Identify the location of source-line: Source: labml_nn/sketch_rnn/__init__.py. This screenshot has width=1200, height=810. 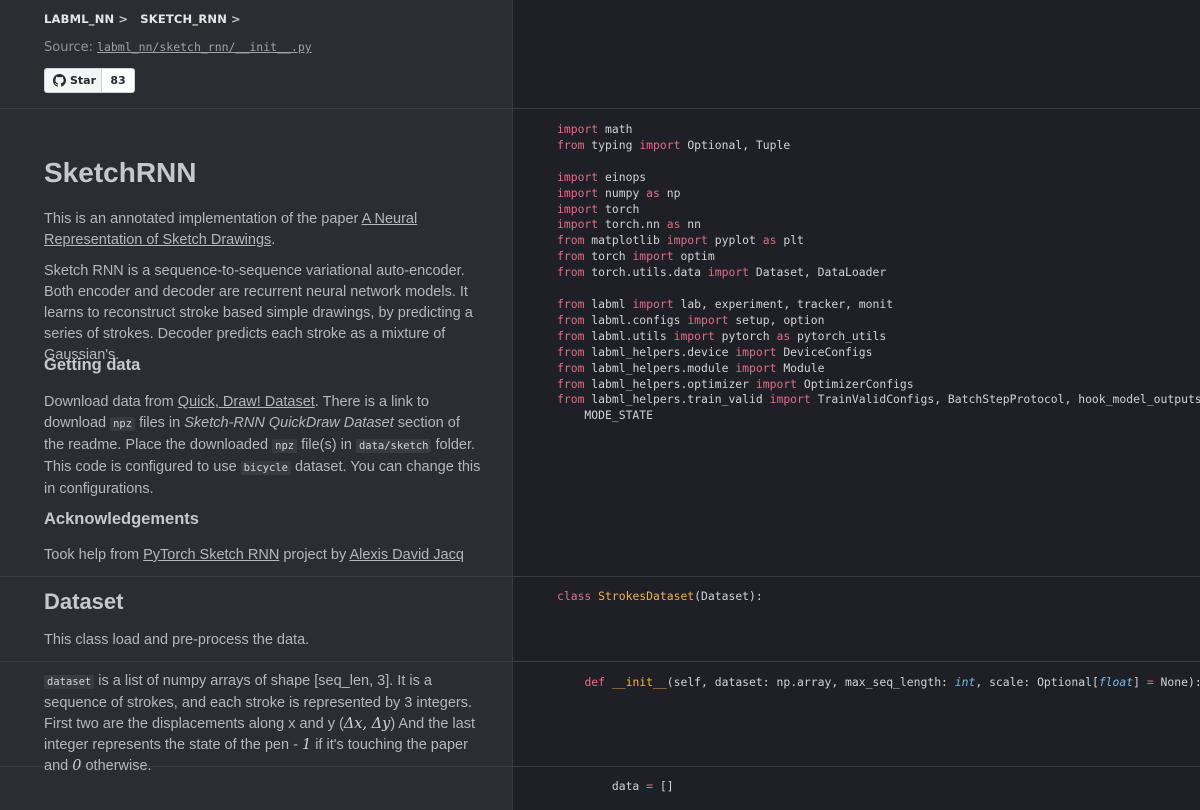
(178, 47).